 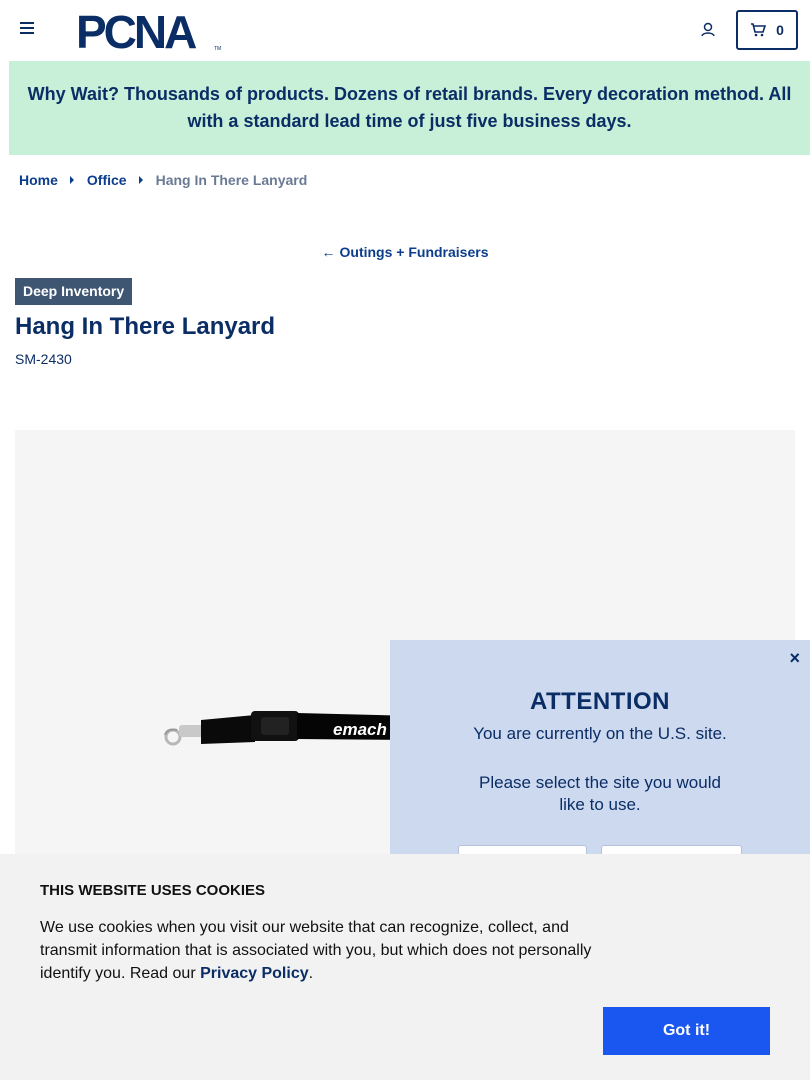 I want to click on cookie-title: THIS WEBSITE USES COOKIES, so click(x=153, y=890).